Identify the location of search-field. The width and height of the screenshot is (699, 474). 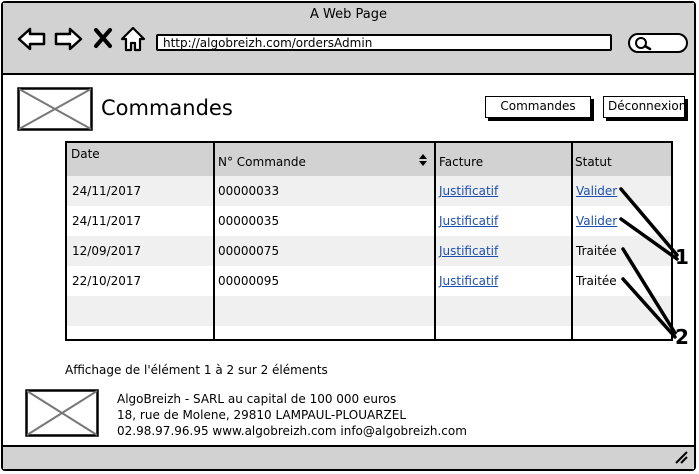
(658, 43).